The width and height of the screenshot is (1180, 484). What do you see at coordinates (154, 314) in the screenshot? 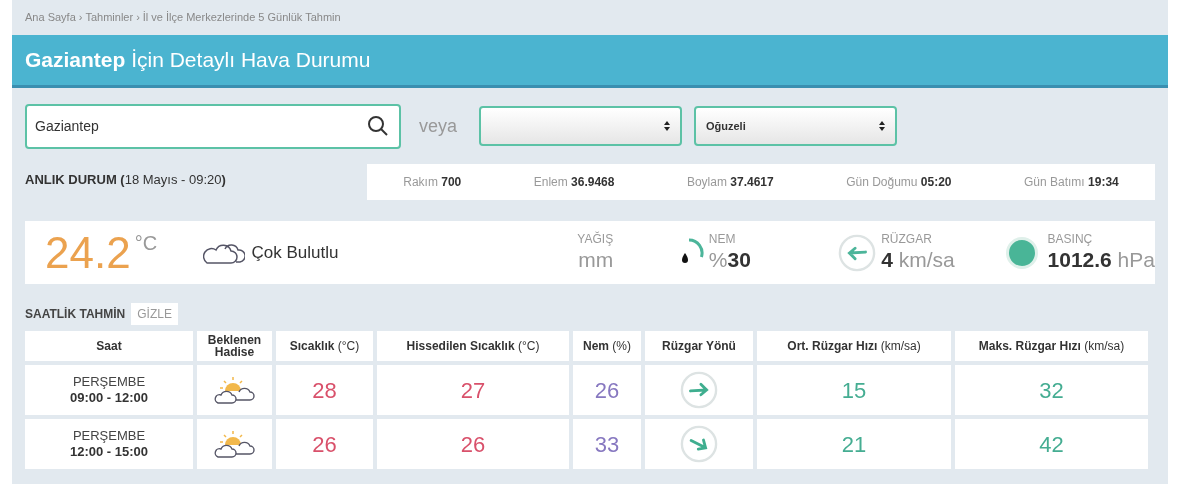
I see `hide-button: GİZLE` at bounding box center [154, 314].